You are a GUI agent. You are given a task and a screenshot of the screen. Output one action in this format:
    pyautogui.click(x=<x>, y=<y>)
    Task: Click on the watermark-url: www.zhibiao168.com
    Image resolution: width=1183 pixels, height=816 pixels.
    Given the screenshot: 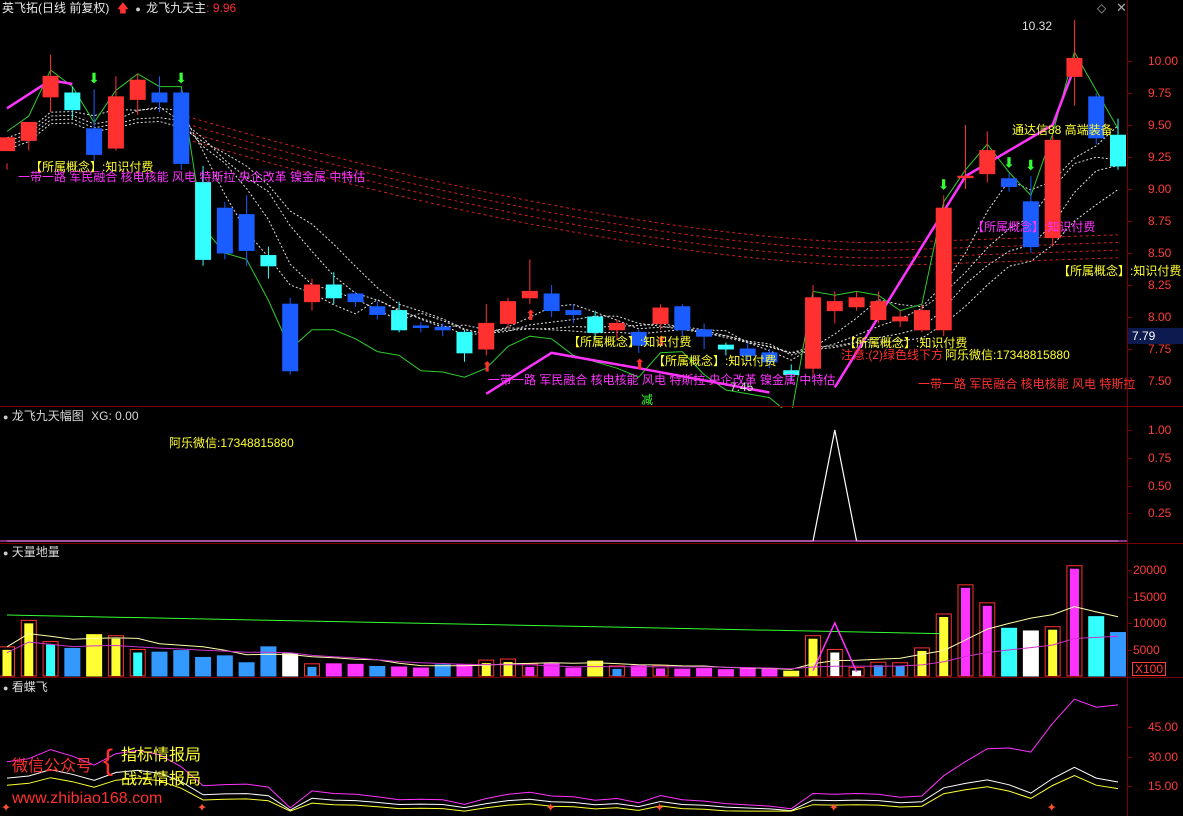 What is the action you would take?
    pyautogui.click(x=87, y=798)
    